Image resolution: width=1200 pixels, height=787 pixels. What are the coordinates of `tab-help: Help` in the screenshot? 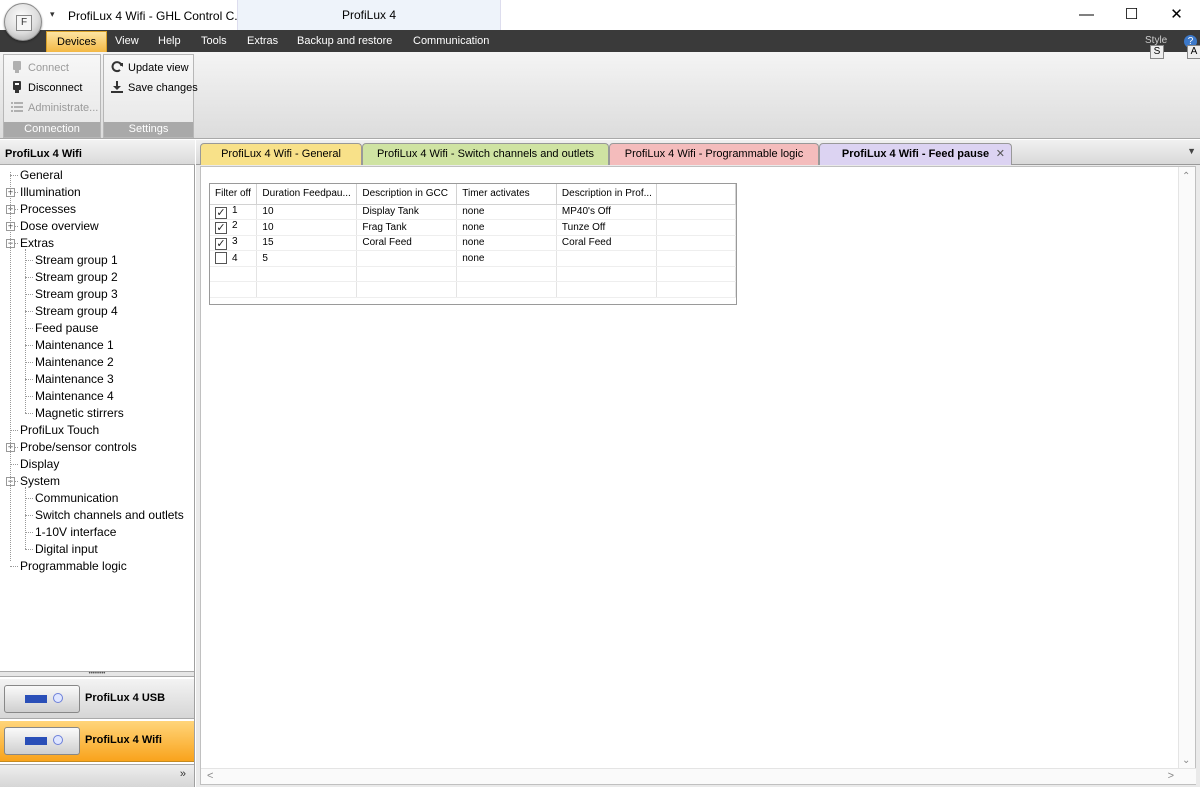 It's located at (169, 41).